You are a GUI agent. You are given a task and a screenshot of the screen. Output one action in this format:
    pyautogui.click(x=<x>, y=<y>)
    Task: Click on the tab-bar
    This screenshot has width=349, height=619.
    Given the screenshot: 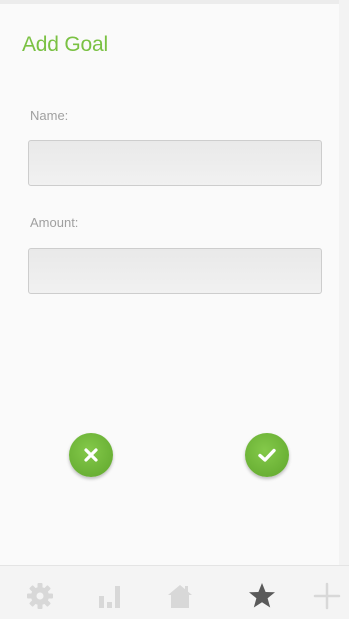 What is the action you would take?
    pyautogui.click(x=174, y=592)
    